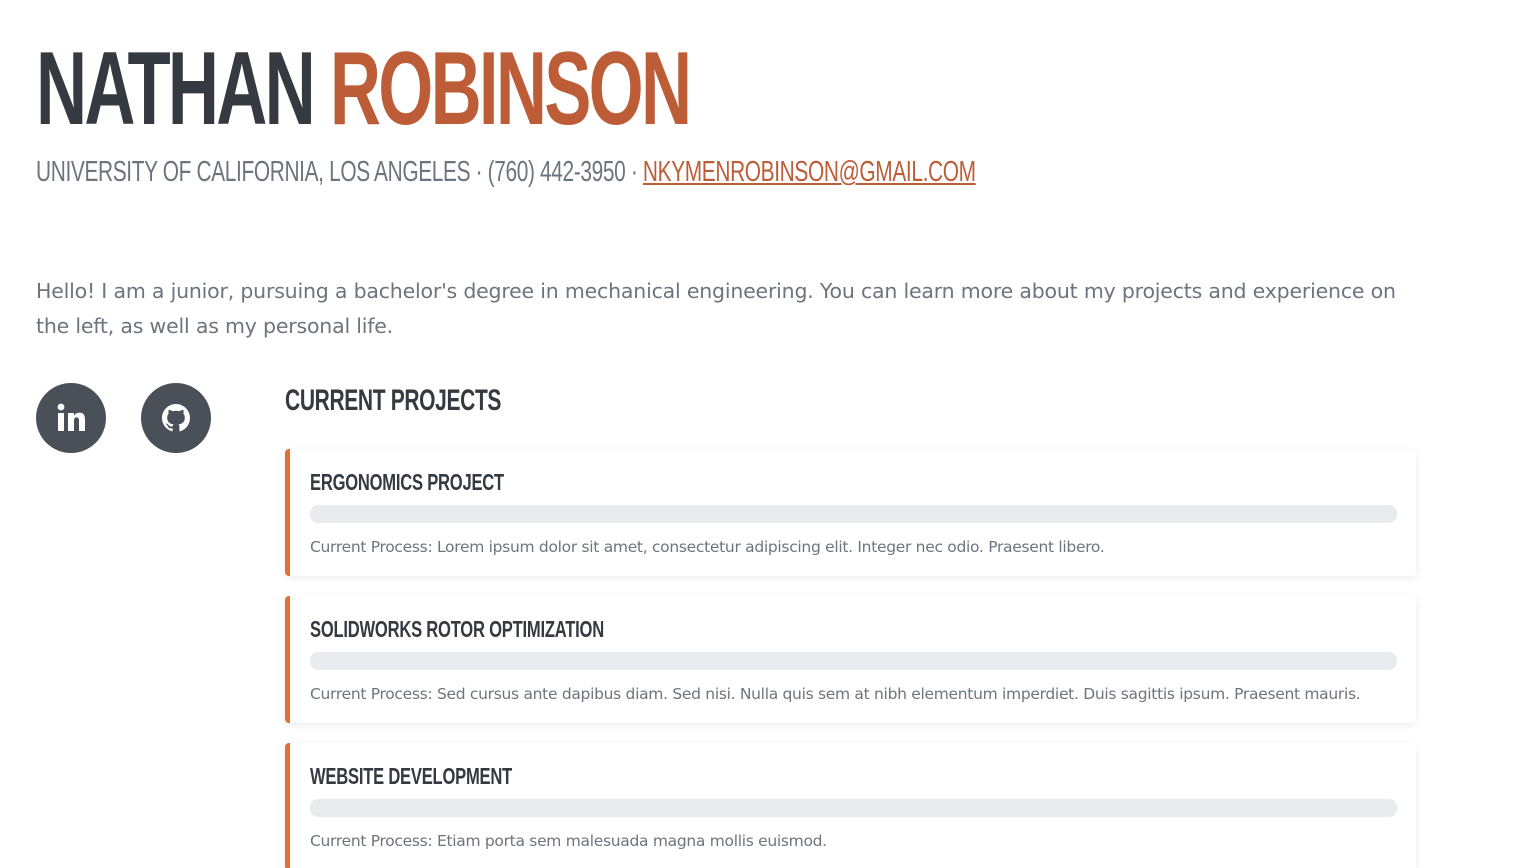  What do you see at coordinates (809, 172) in the screenshot?
I see `email-link: NKYMENROBINSON@GMAIL.COM` at bounding box center [809, 172].